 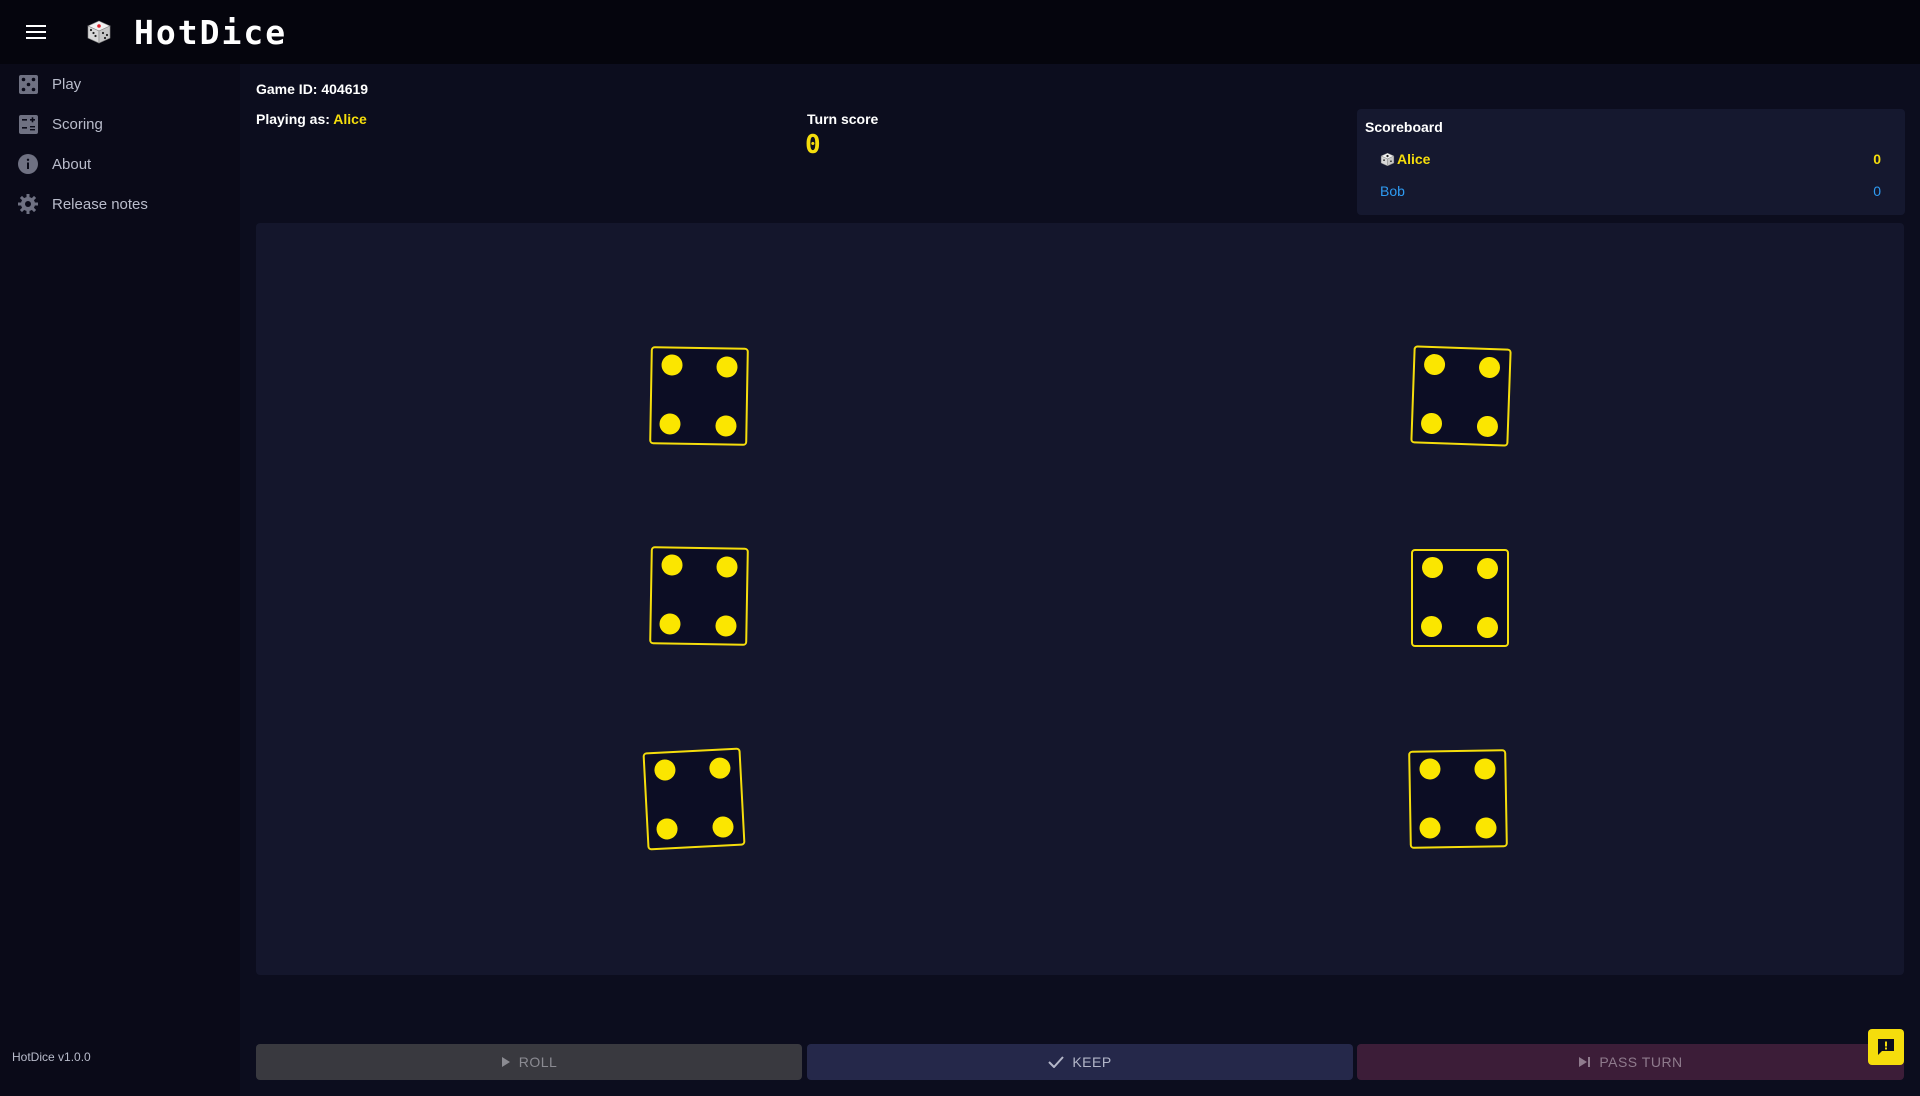 I want to click on playing-as-label: Playing as:, so click(x=293, y=119).